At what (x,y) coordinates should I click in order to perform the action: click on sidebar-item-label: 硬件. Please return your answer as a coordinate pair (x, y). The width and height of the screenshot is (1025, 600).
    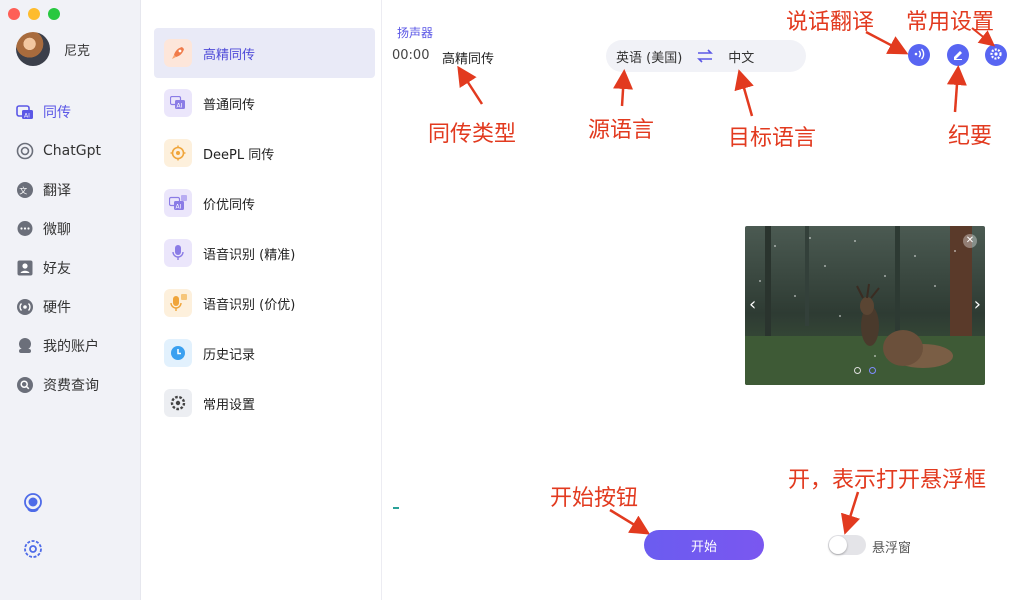
    Looking at the image, I should click on (57, 307).